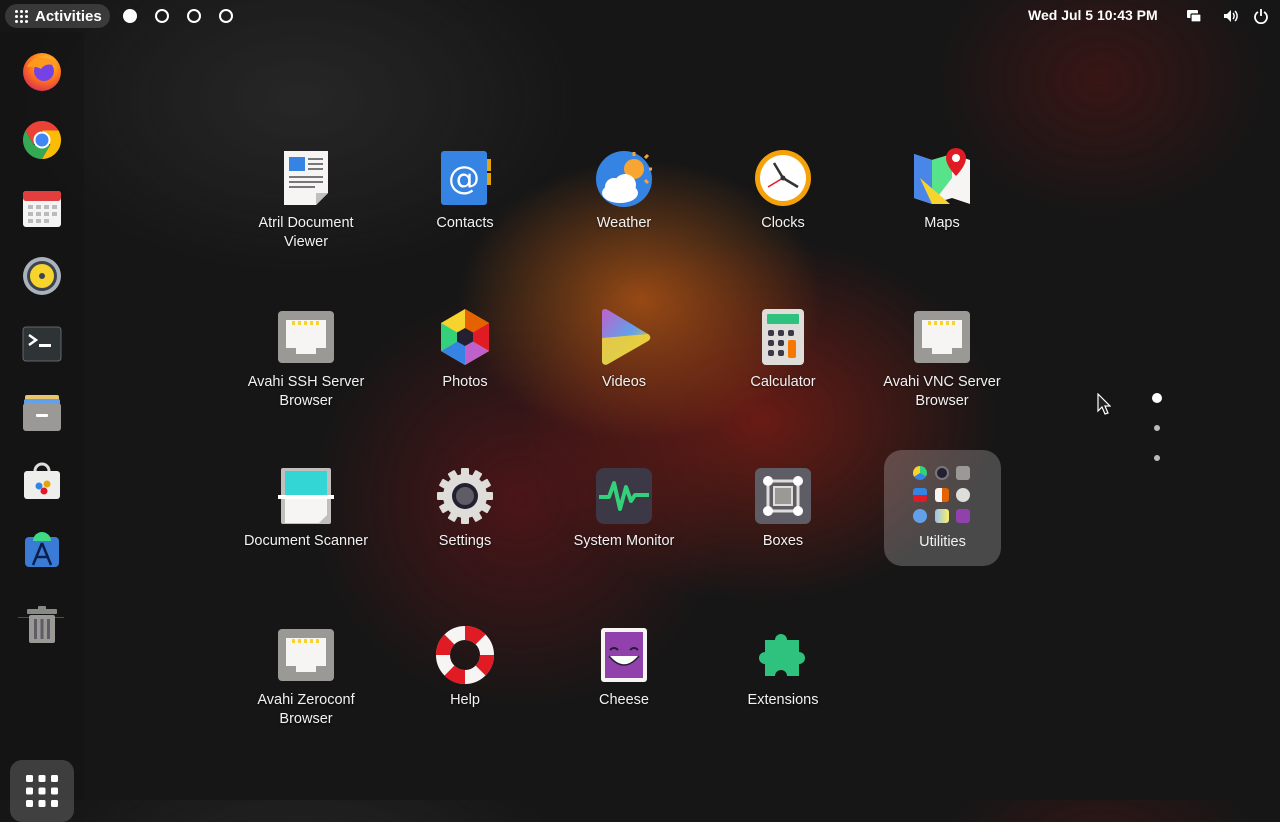 The height and width of the screenshot is (822, 1280). What do you see at coordinates (1231, 16) in the screenshot?
I see `volume-icon` at bounding box center [1231, 16].